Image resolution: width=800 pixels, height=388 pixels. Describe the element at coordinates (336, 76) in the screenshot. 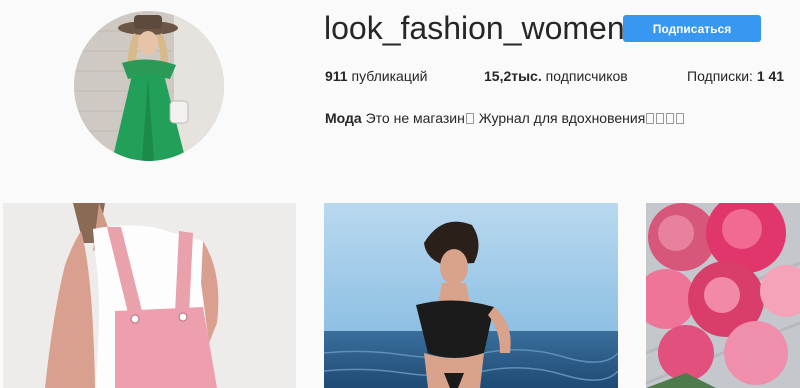

I see `stat-posts-count: 911` at that location.